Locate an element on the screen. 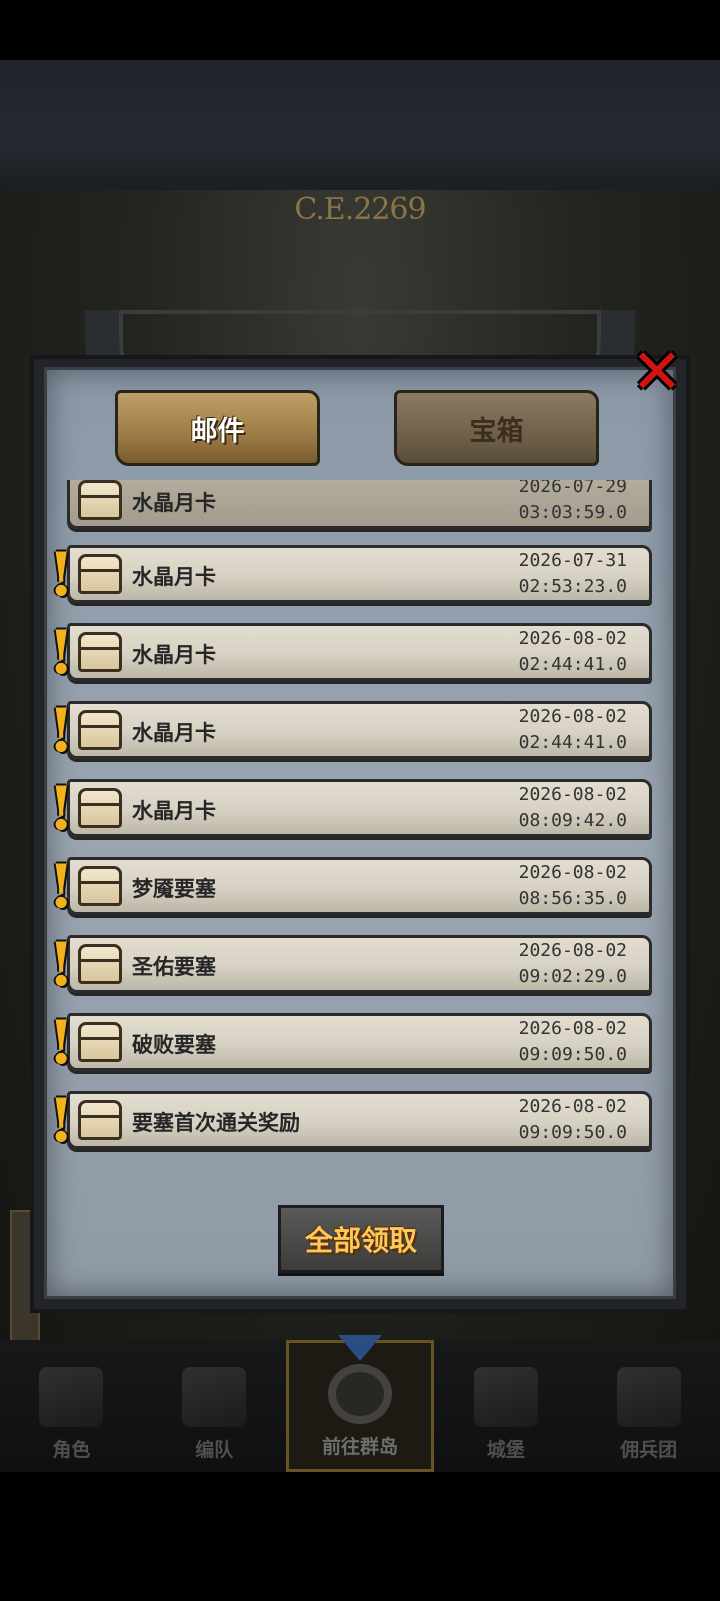 The width and height of the screenshot is (720, 1601). mail-time: 08:09:42.0 is located at coordinates (572, 820).